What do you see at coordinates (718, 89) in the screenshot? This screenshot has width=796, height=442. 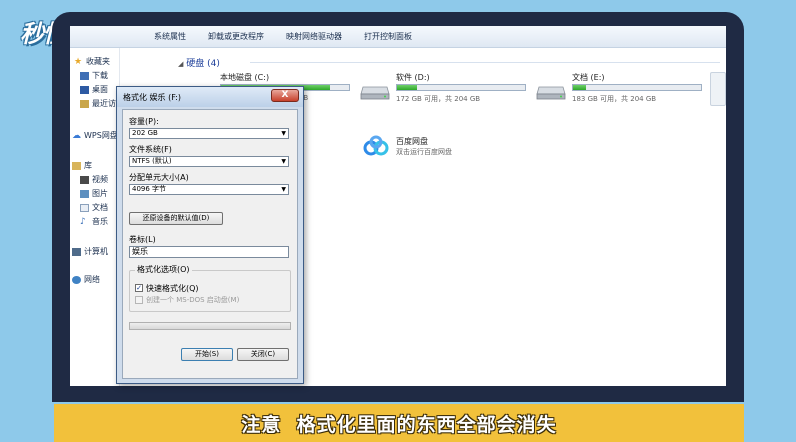 I see `drive-f-partial` at bounding box center [718, 89].